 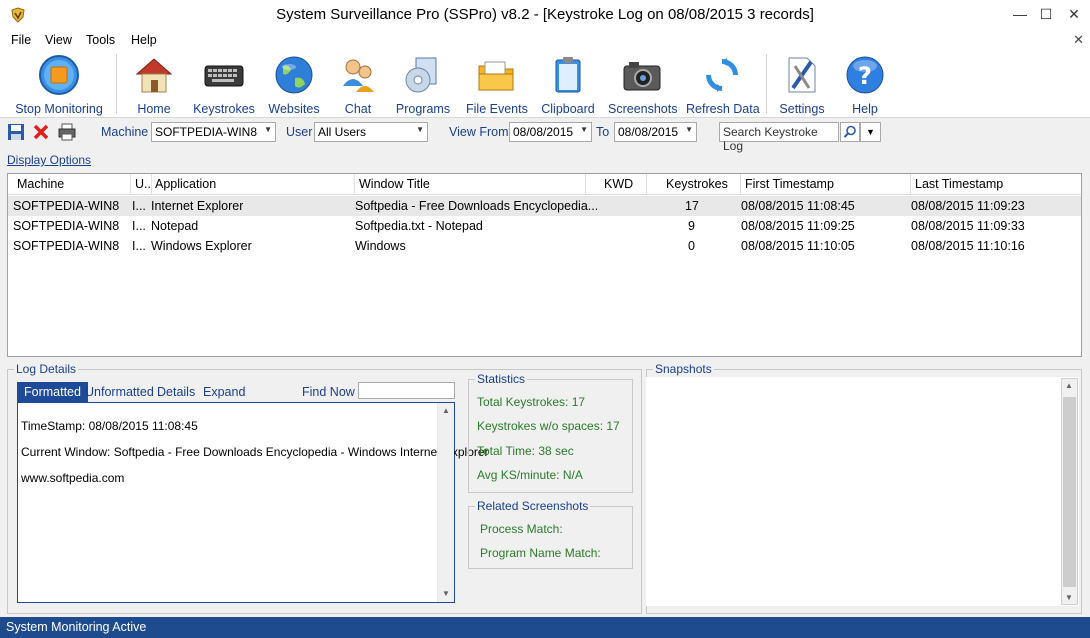 What do you see at coordinates (789, 184) in the screenshot?
I see `column-header-first-timestamp: First Timestamp` at bounding box center [789, 184].